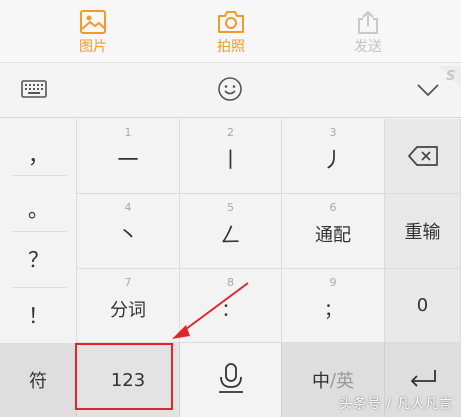 This screenshot has width=461, height=417. What do you see at coordinates (333, 310) in the screenshot?
I see `key-glyph: ；` at bounding box center [333, 310].